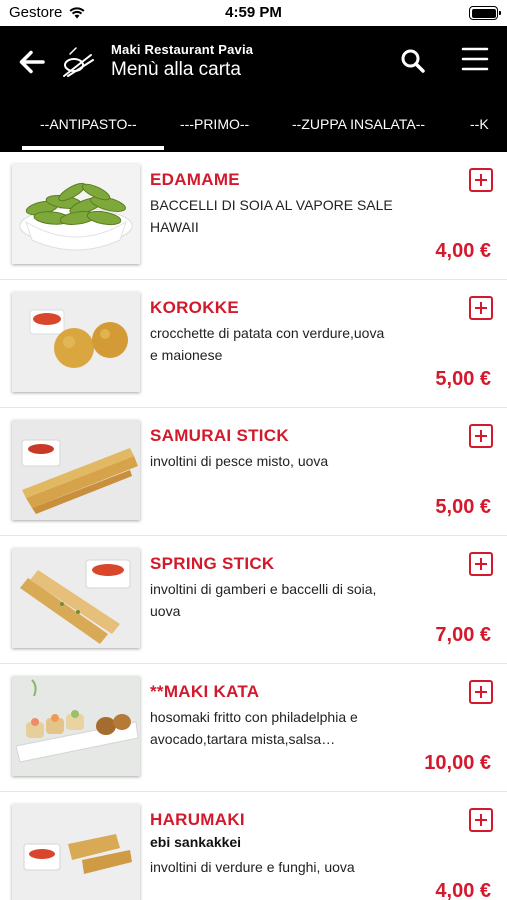 Image resolution: width=507 pixels, height=900 pixels. What do you see at coordinates (358, 124) in the screenshot?
I see `tab-zuppa-insalata: --ZUPPA INSALATA--` at bounding box center [358, 124].